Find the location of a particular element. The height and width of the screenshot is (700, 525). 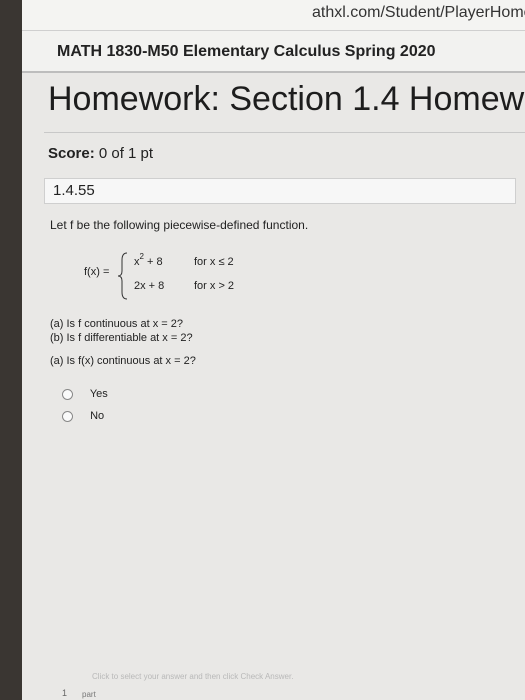

exponent: 2 is located at coordinates (141, 256).